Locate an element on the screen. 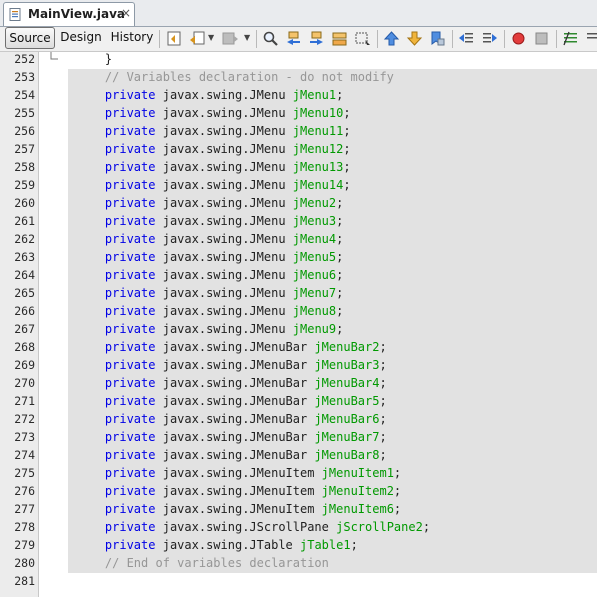 This screenshot has height=597, width=597. code-line: 260 private javax.swing.JMenu jMenu2; is located at coordinates (298, 204).